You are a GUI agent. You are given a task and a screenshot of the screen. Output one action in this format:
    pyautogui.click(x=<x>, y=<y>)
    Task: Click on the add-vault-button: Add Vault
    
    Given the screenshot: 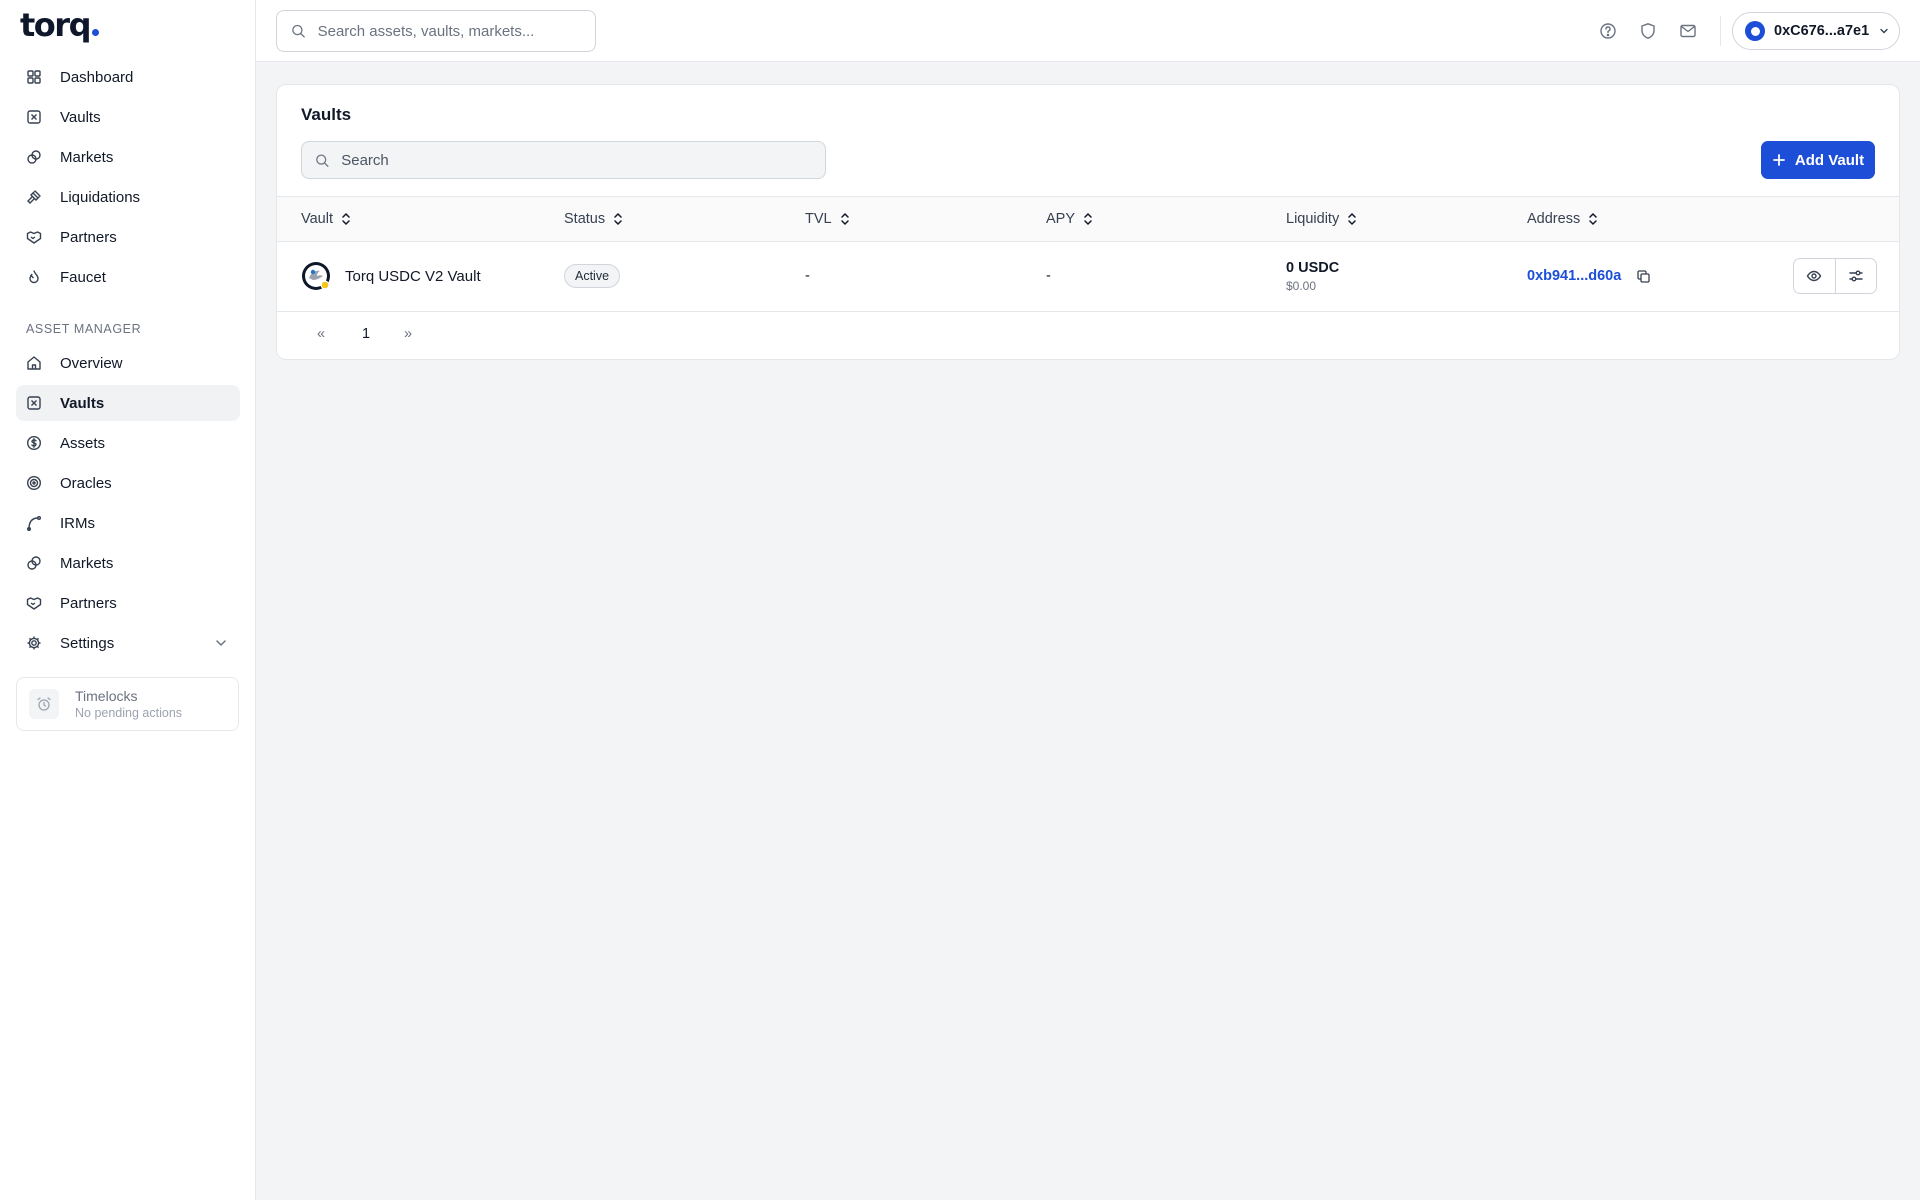 What is the action you would take?
    pyautogui.click(x=1818, y=160)
    